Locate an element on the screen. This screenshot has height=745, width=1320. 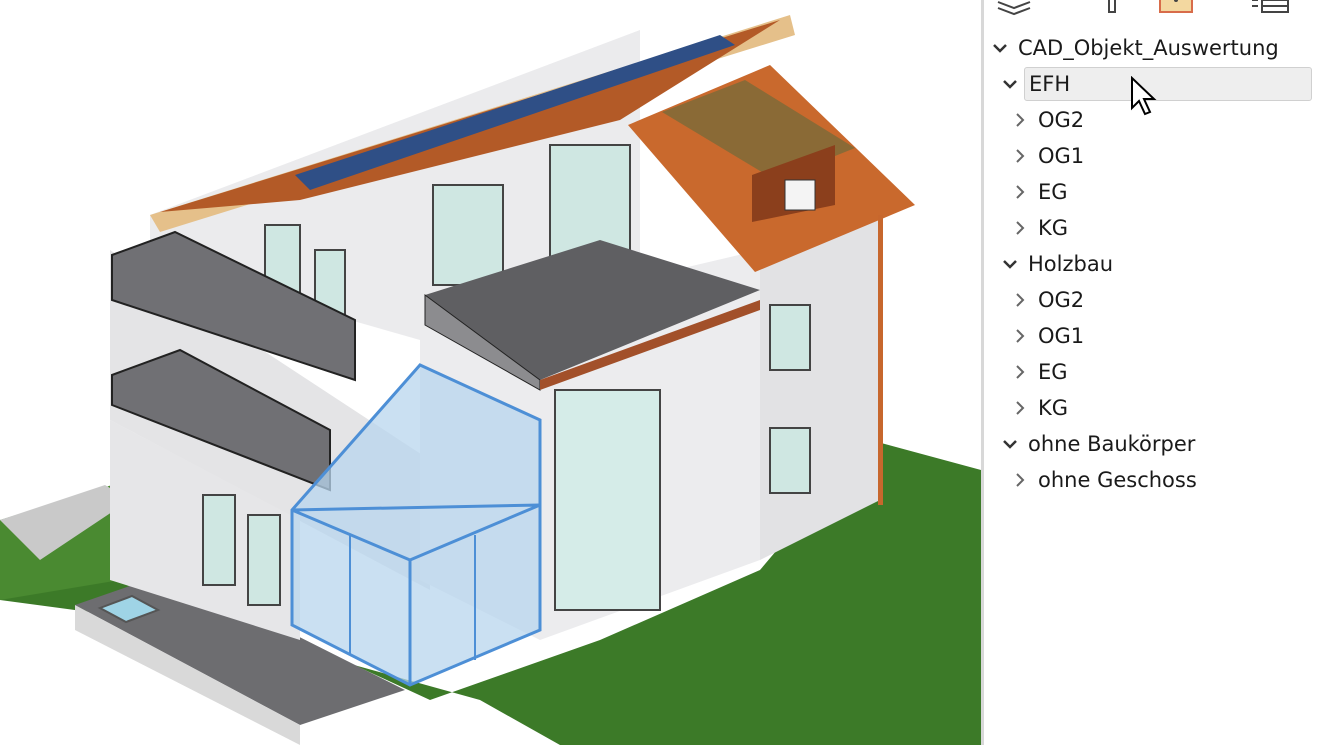
list-icon is located at coordinates (1272, 8).